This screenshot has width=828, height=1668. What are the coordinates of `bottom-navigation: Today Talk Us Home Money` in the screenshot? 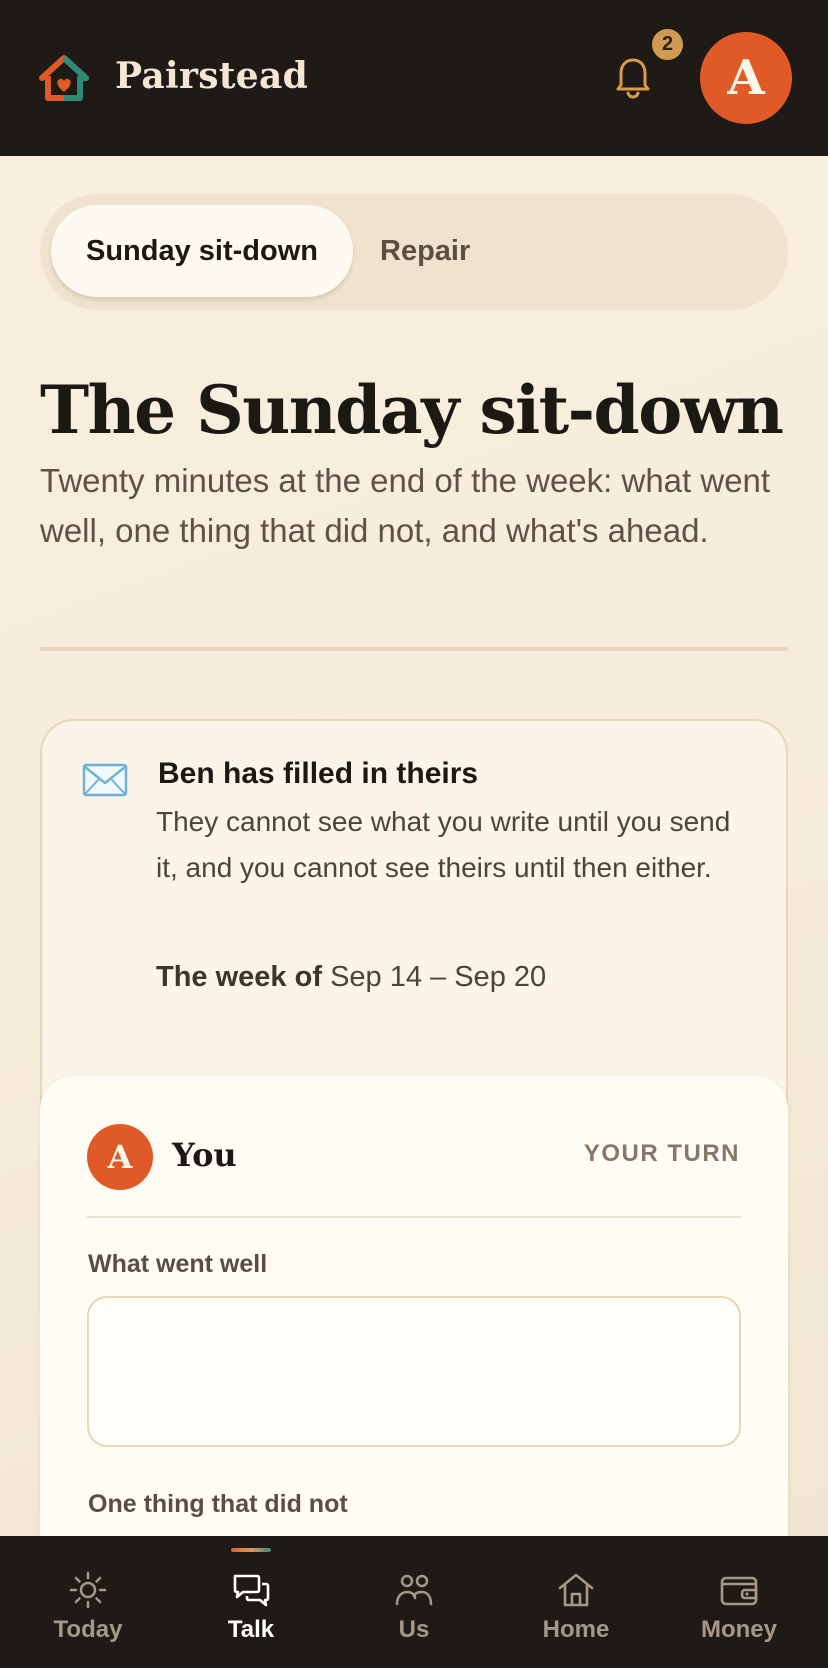 It's located at (414, 1602).